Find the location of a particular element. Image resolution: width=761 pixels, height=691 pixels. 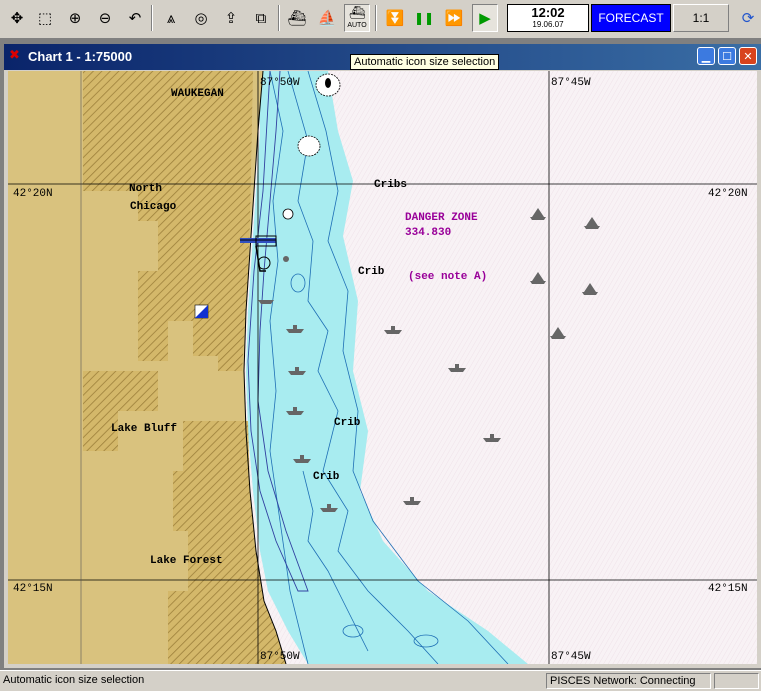

close-button: ✕ is located at coordinates (748, 56).